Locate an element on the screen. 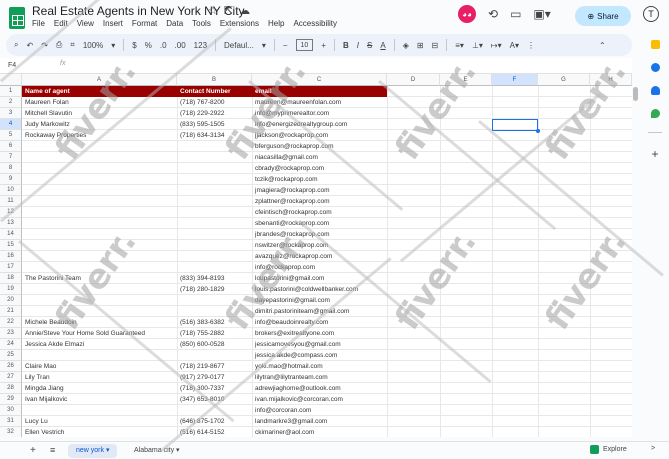 The width and height of the screenshot is (669, 459). menu-edit: Edit is located at coordinates (61, 23).